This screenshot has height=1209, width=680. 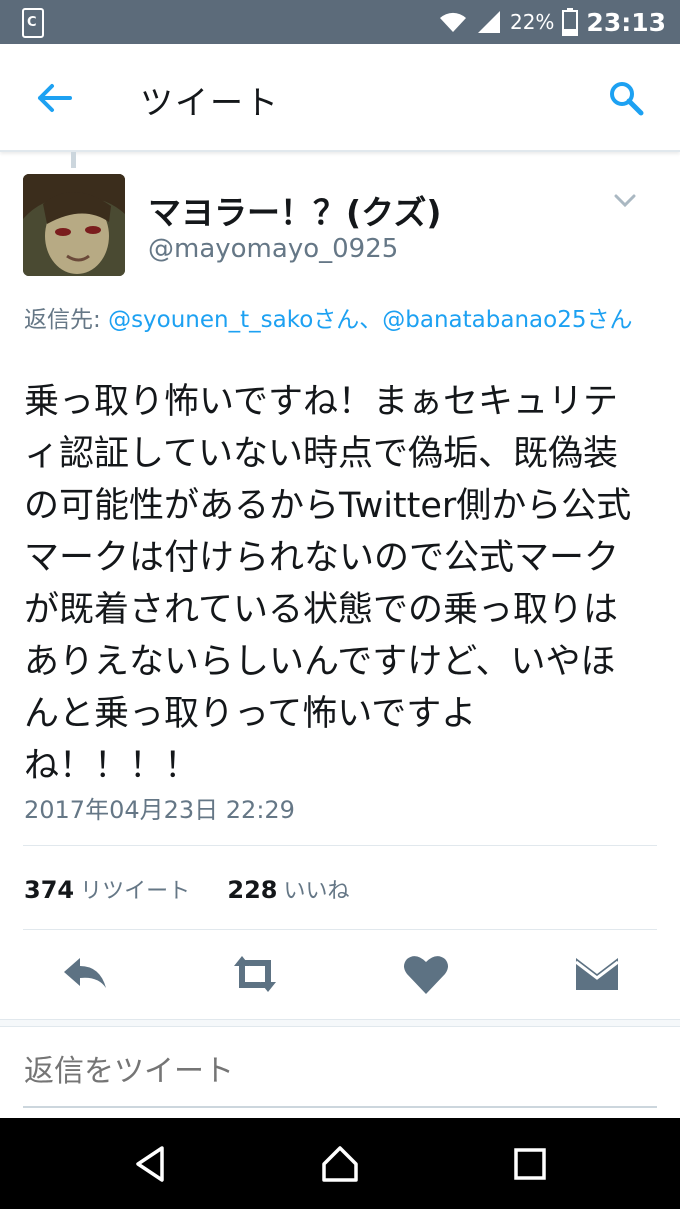 I want to click on home-icon, so click(x=340, y=1164).